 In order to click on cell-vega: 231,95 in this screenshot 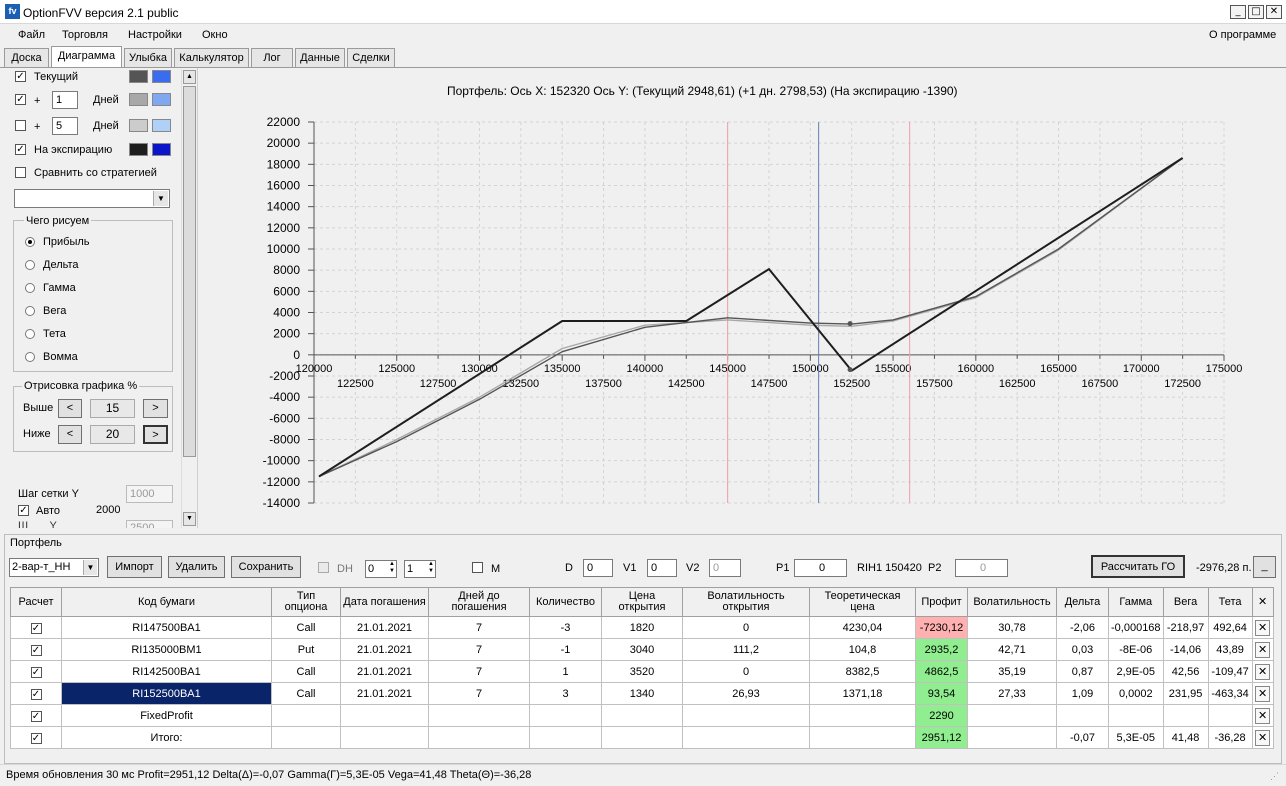, I will do `click(1185, 693)`.